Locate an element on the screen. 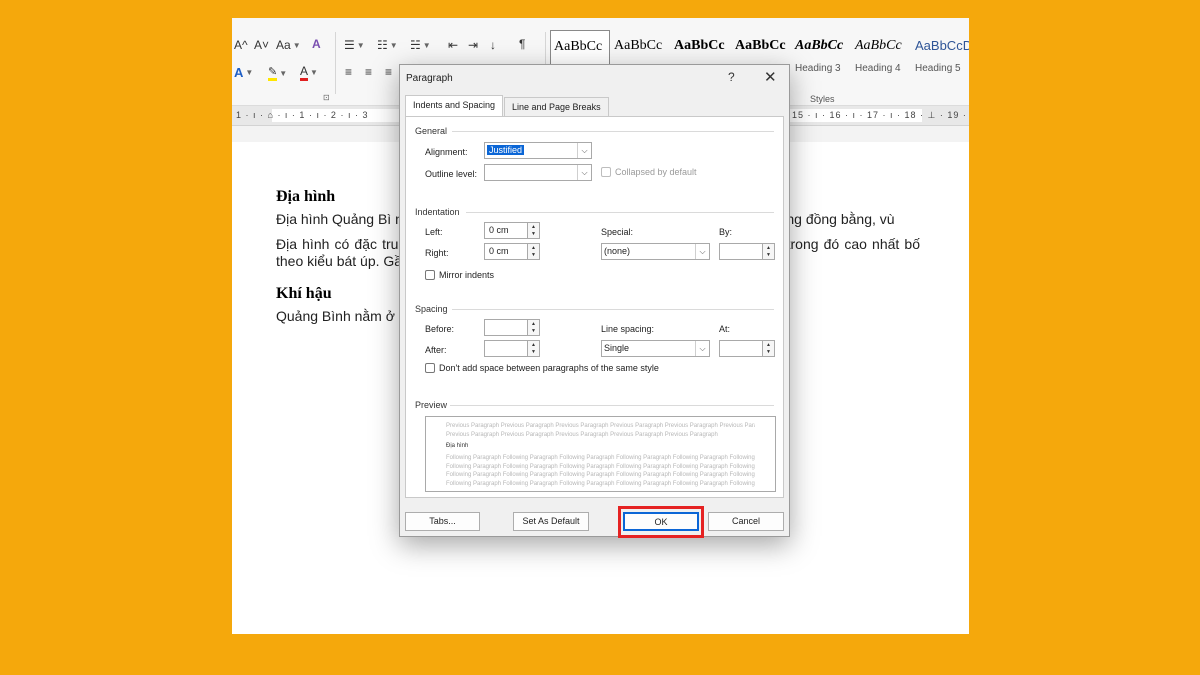 Image resolution: width=1200 pixels, height=675 pixels. style-name: Heading 4 is located at coordinates (878, 68).